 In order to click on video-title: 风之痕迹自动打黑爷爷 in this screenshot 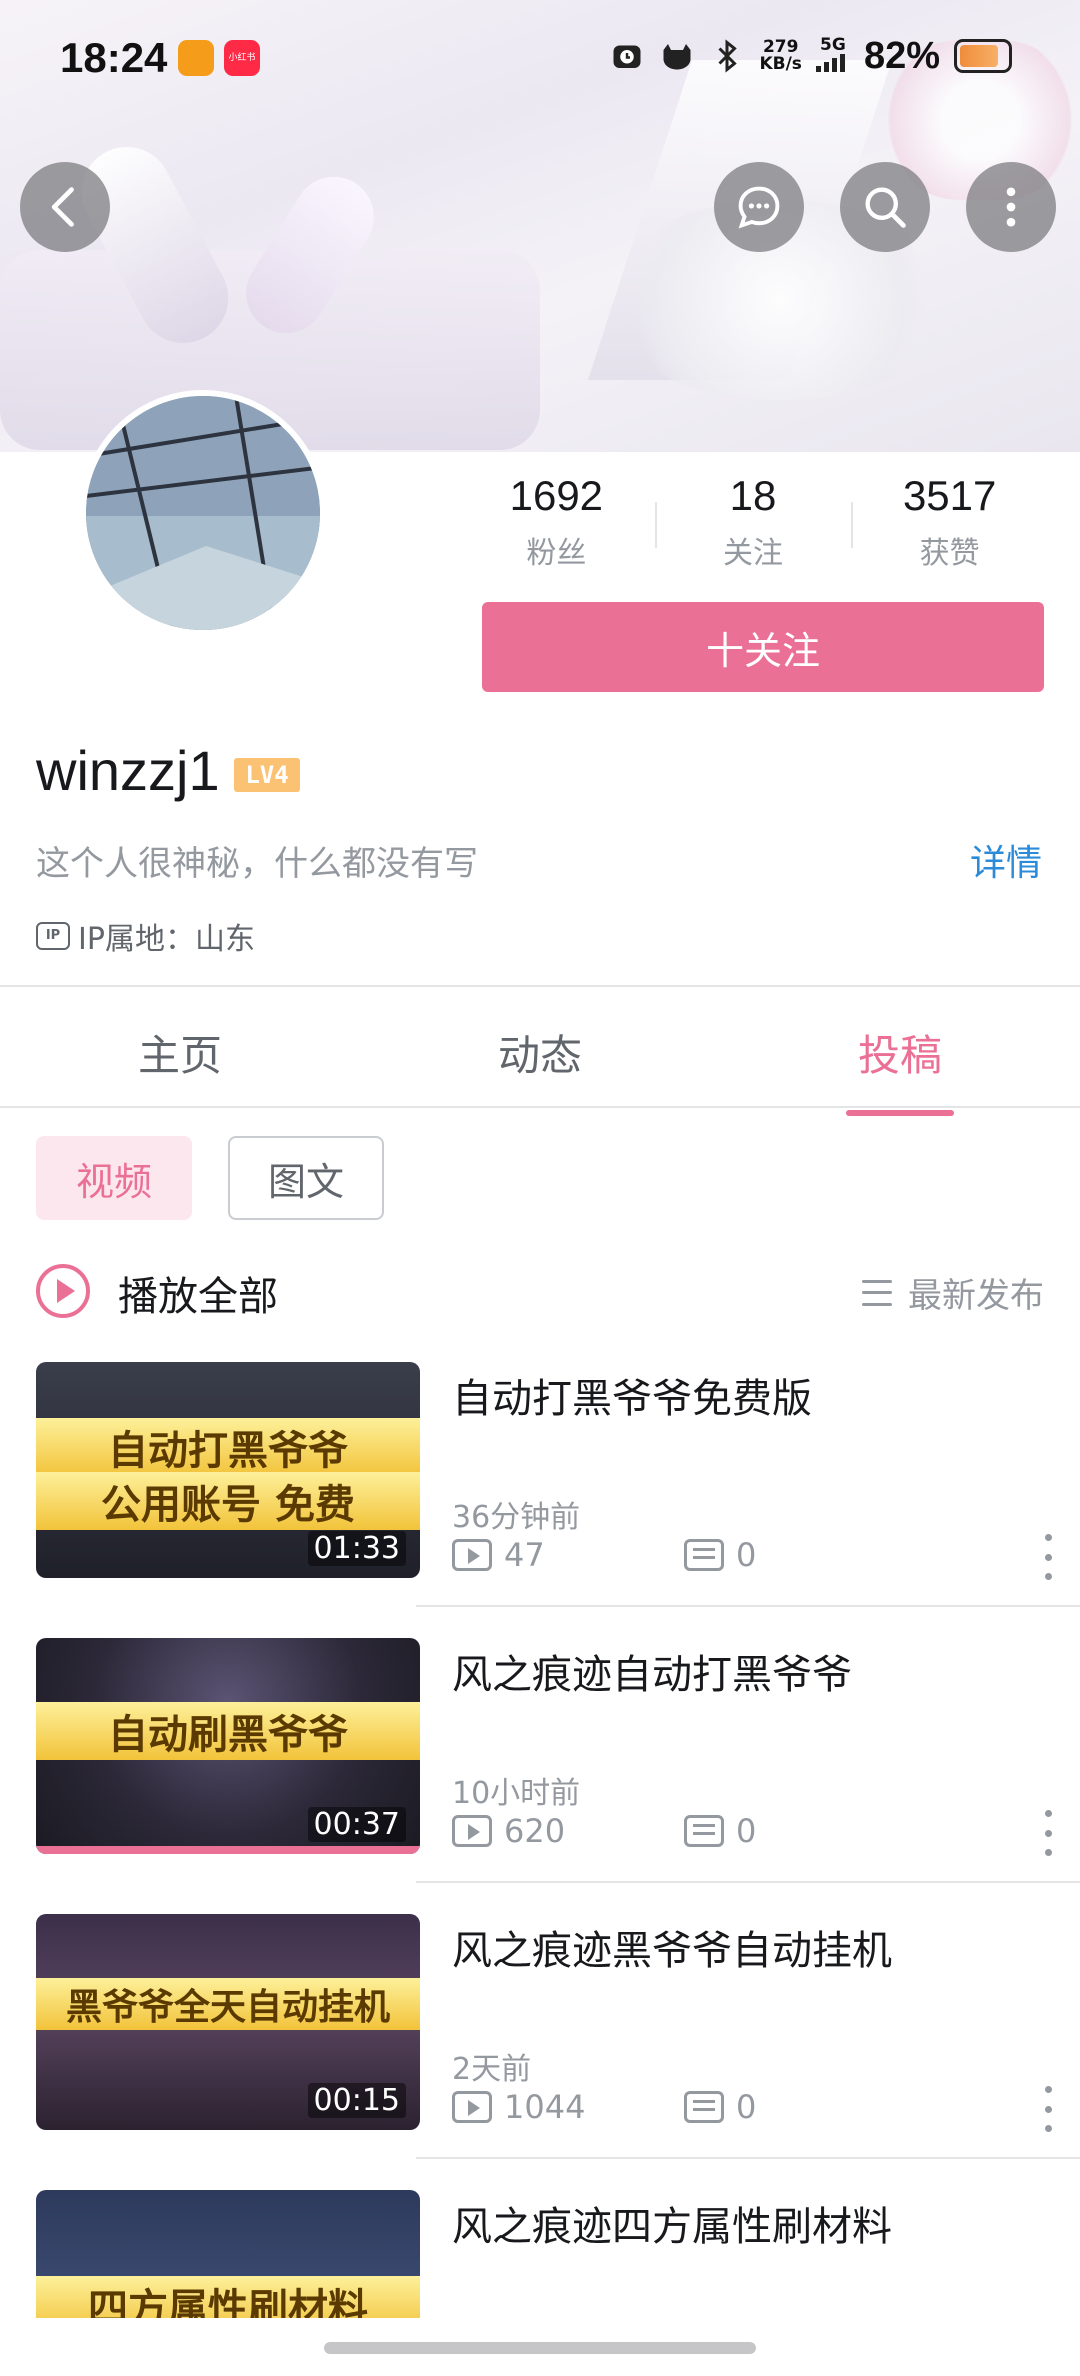, I will do `click(652, 1671)`.